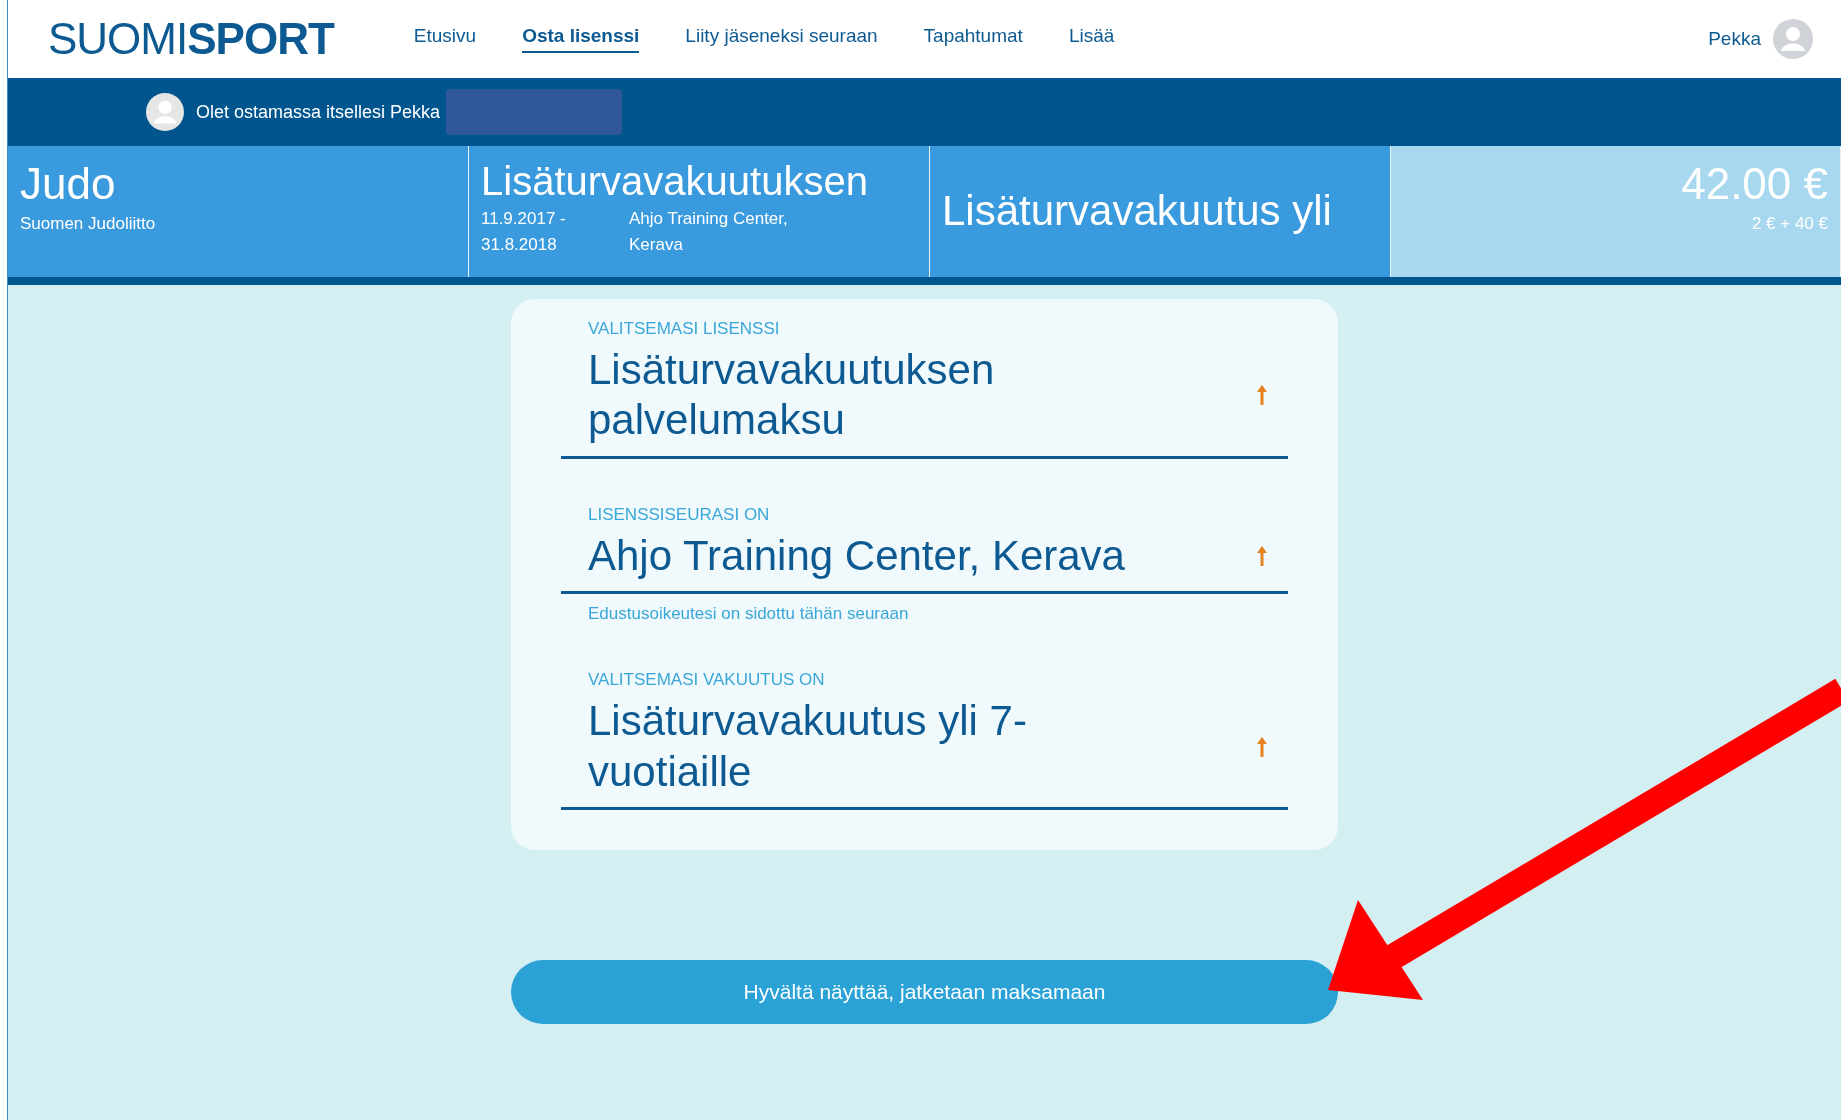 The width and height of the screenshot is (1841, 1120). I want to click on total-price: 42.00 €, so click(1754, 184).